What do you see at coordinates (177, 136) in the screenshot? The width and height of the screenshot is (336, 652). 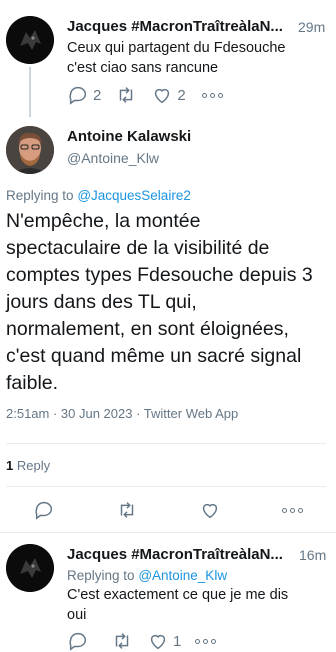 I see `author-name: Antoine Kalawski` at bounding box center [177, 136].